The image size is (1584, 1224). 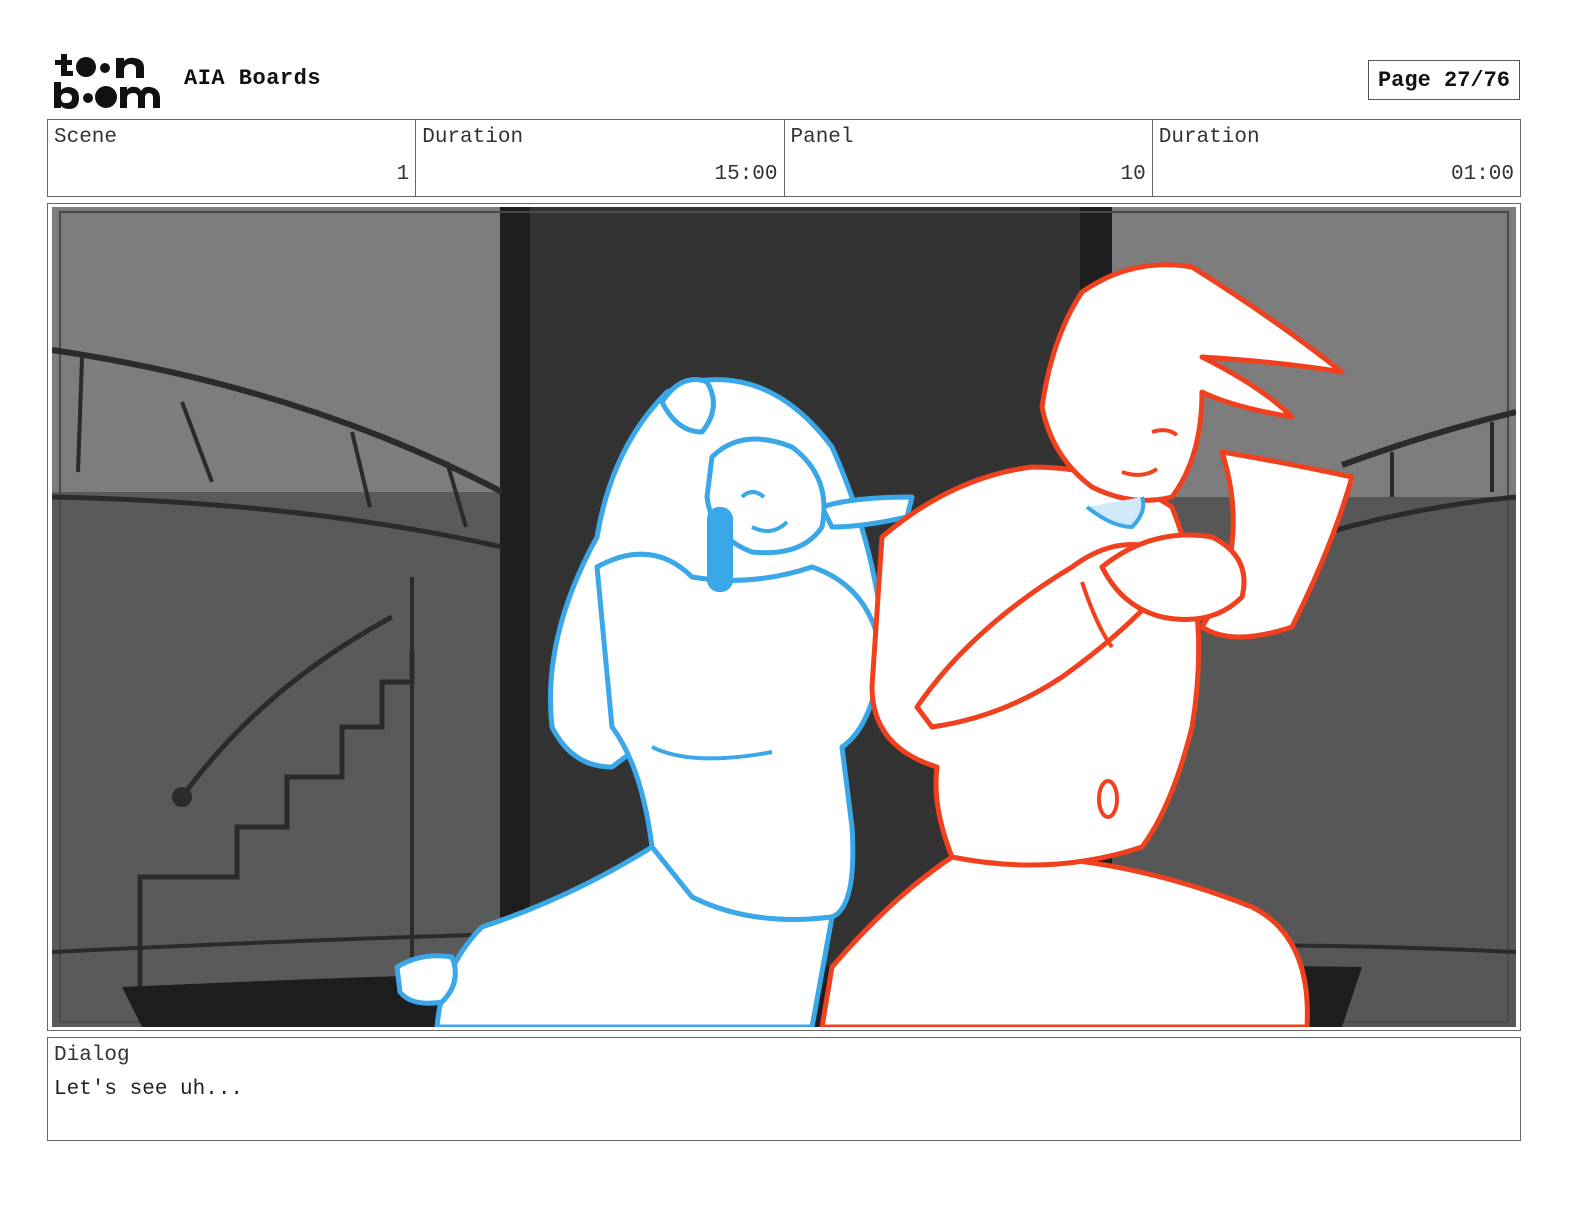 What do you see at coordinates (86, 137) in the screenshot?
I see `scene-label: Scene` at bounding box center [86, 137].